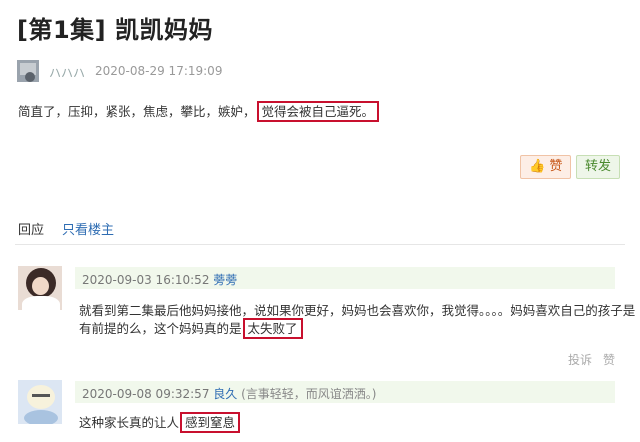  What do you see at coordinates (160, 422) in the screenshot?
I see `comment-text: 这种家长真的让人 感到窒息` at bounding box center [160, 422].